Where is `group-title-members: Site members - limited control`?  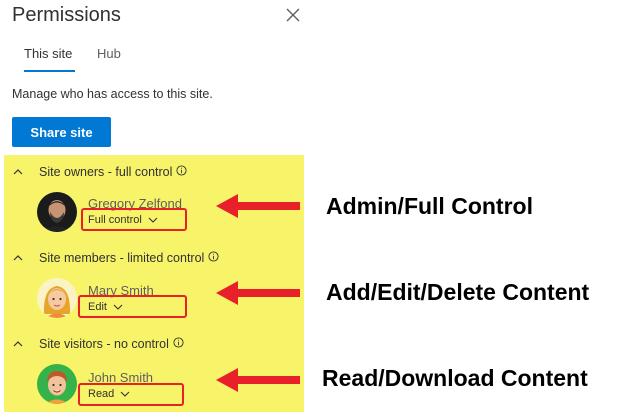
group-title-members: Site members - limited control is located at coordinates (122, 258).